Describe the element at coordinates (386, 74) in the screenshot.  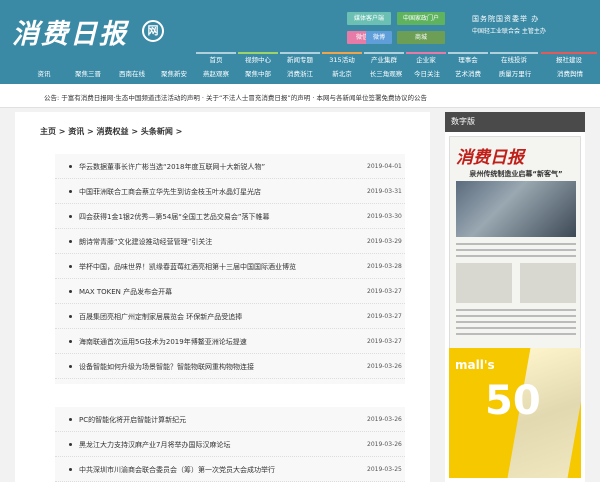
I see `nav-yangtze: 长三角观察` at that location.